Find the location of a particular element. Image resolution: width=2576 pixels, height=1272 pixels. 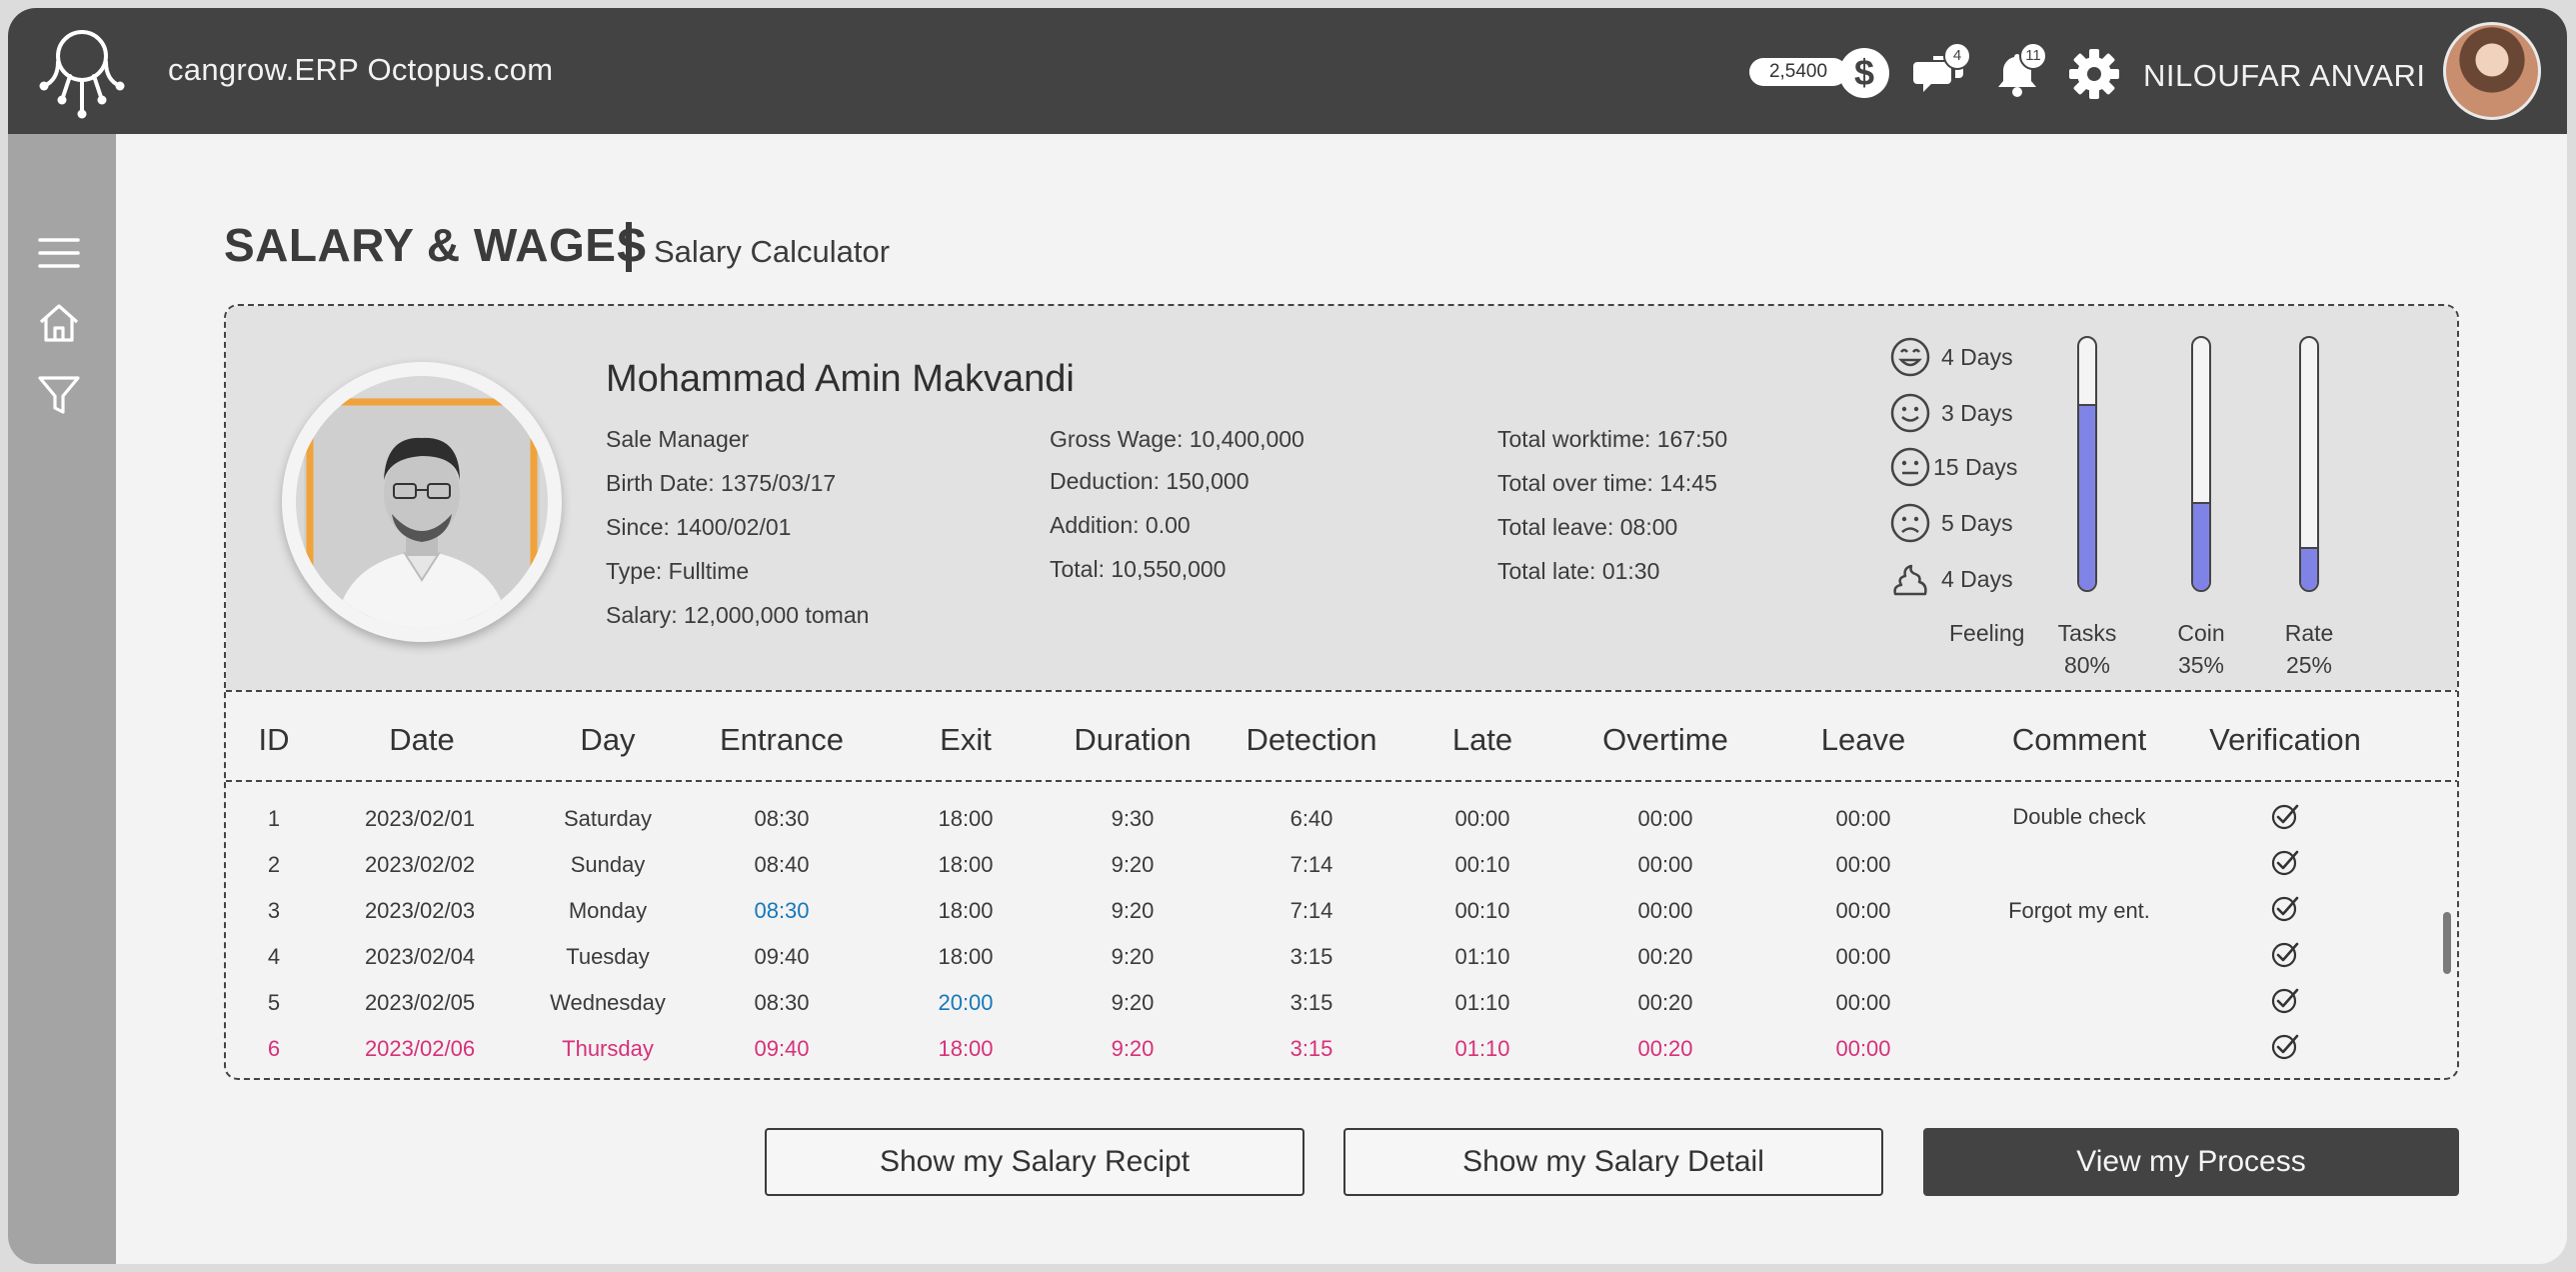

cell-overtime: 00:00 is located at coordinates (1665, 818).